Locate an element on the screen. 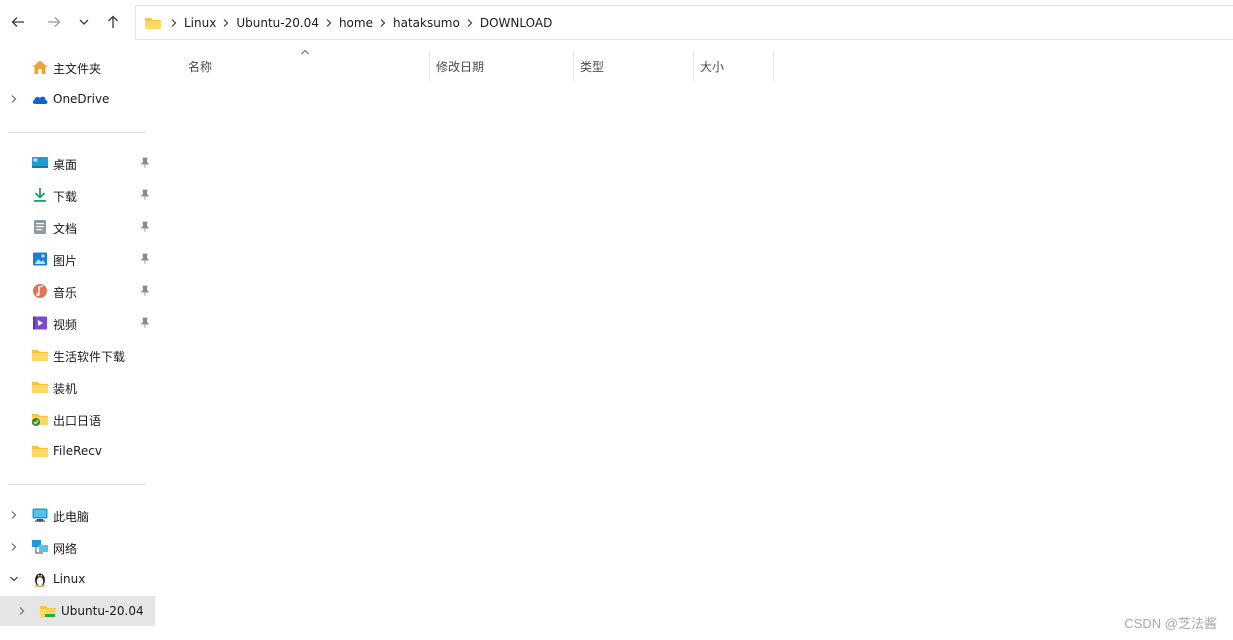 The image size is (1233, 640). sidebar-item-folder: 装机 is located at coordinates (77, 387).